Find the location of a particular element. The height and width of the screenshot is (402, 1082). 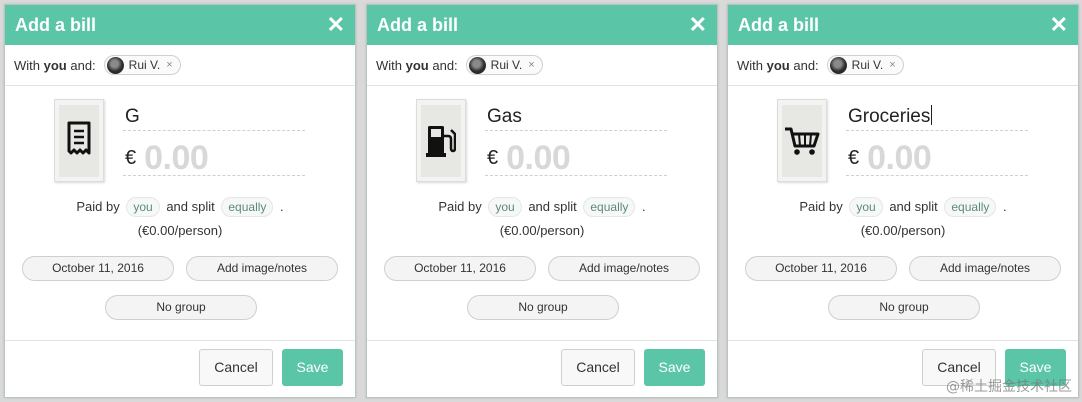

description-input: G is located at coordinates (214, 117).